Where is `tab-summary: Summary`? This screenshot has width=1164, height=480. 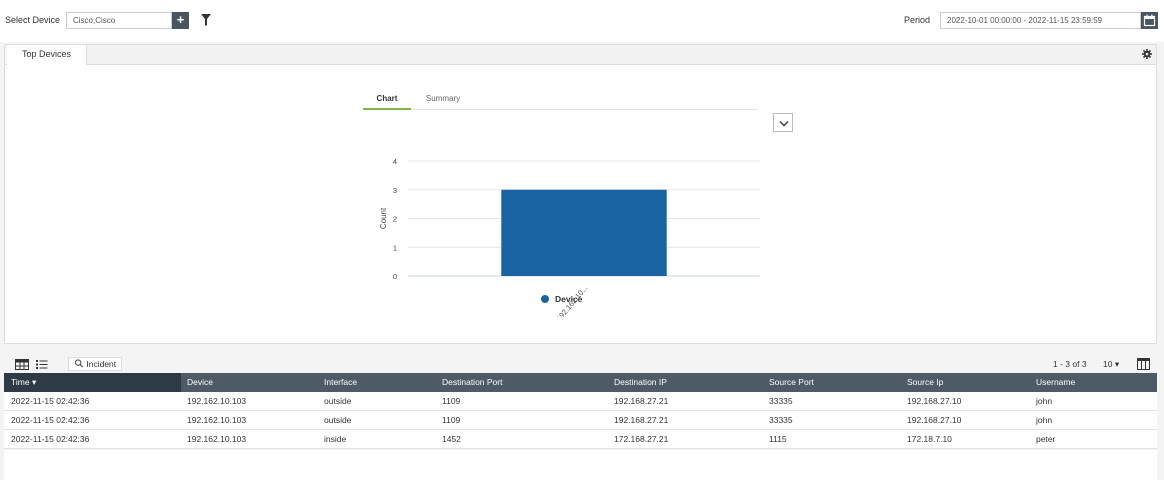
tab-summary: Summary is located at coordinates (443, 101).